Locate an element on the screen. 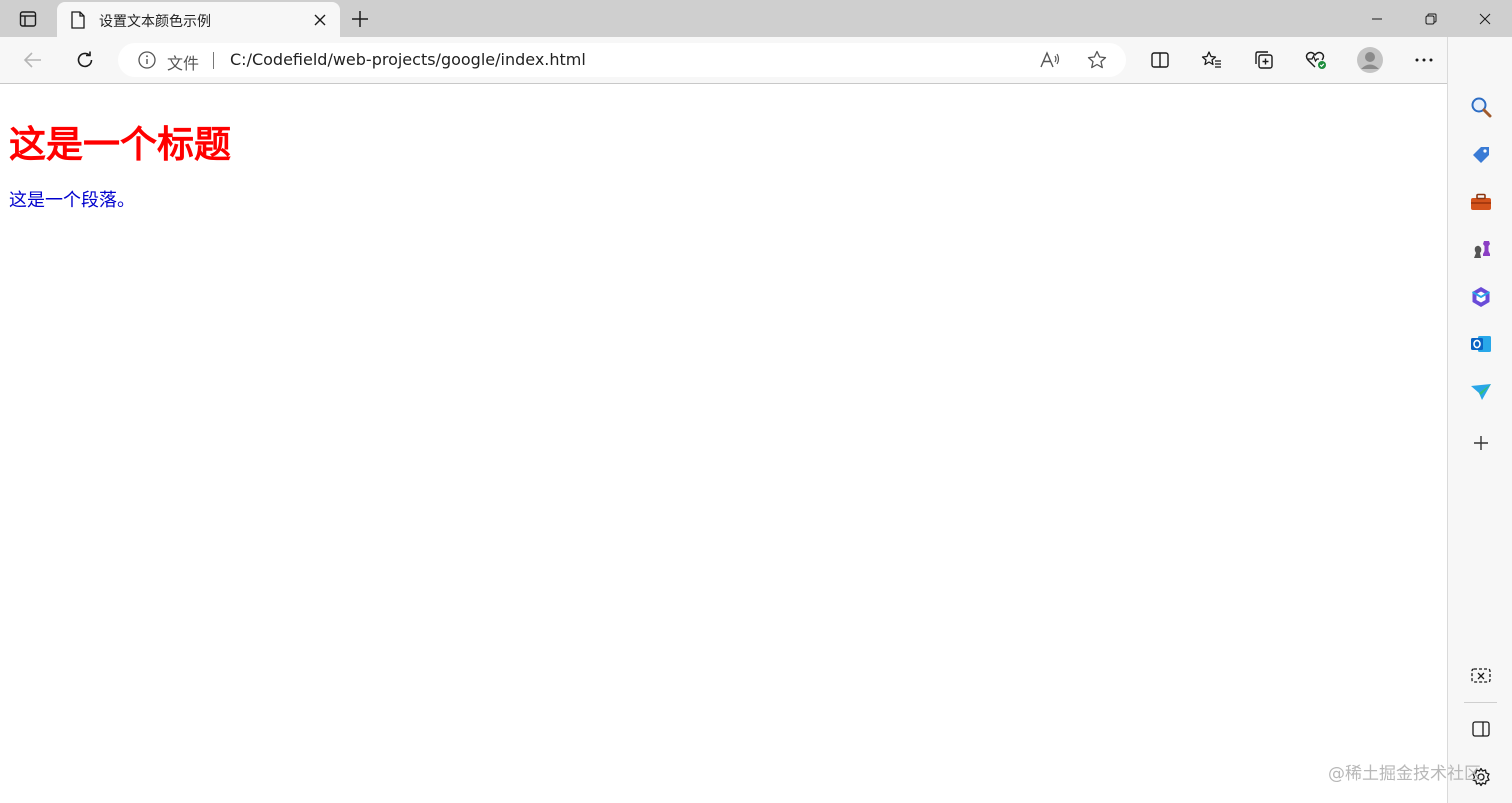 This screenshot has height=803, width=1512. shopping-tag-icon is located at coordinates (1481, 155).